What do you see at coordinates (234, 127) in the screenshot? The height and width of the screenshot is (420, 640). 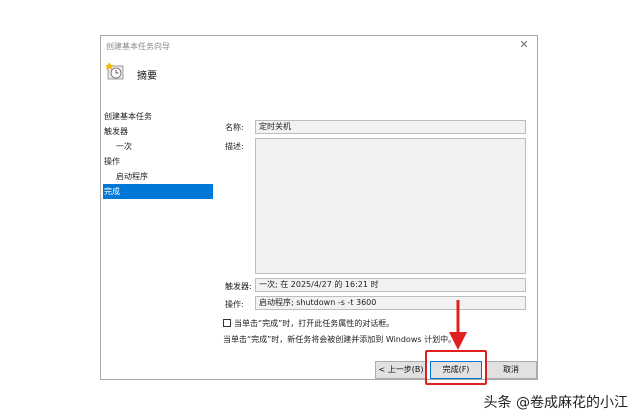 I see `name-label: 名称:` at bounding box center [234, 127].